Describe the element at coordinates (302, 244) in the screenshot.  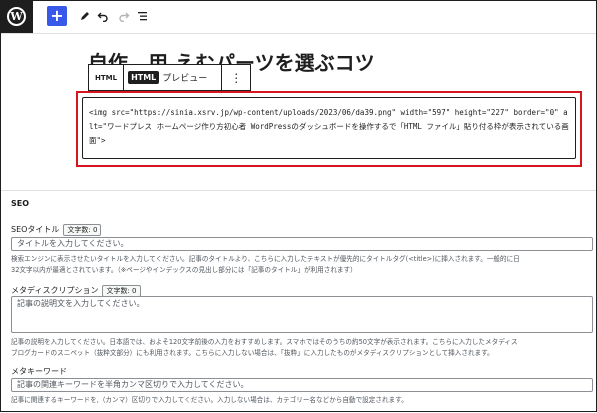
I see `seo-title-input: タイトルを入力してください。` at that location.